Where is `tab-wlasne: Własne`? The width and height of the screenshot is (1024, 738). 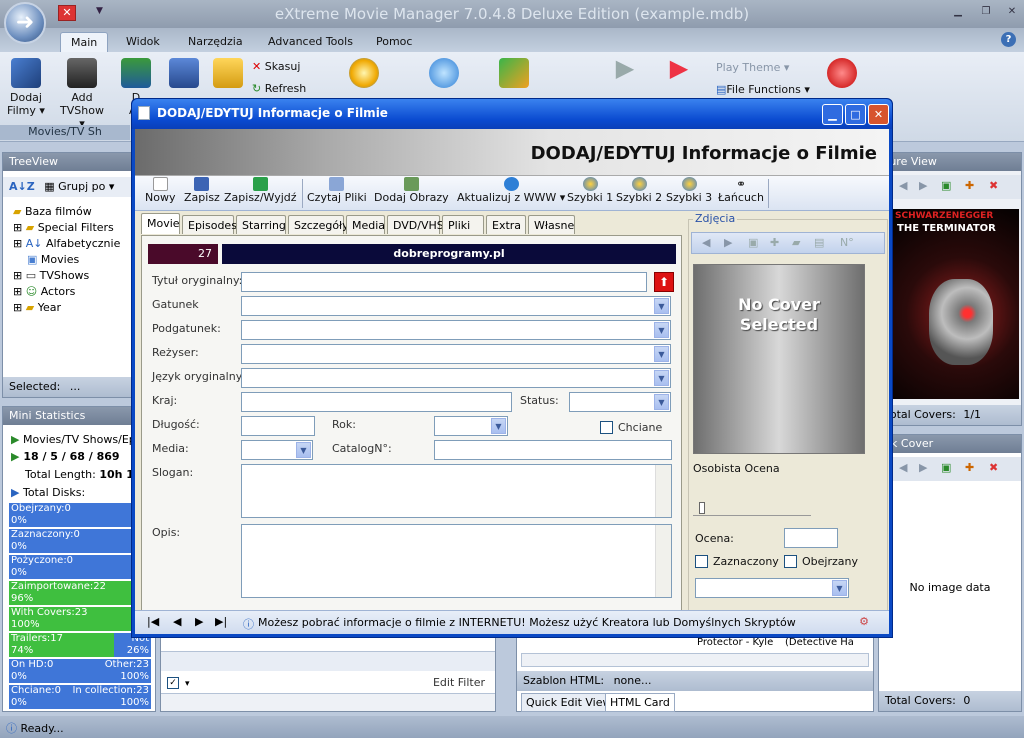
tab-wlasne: Własne is located at coordinates (551, 224).